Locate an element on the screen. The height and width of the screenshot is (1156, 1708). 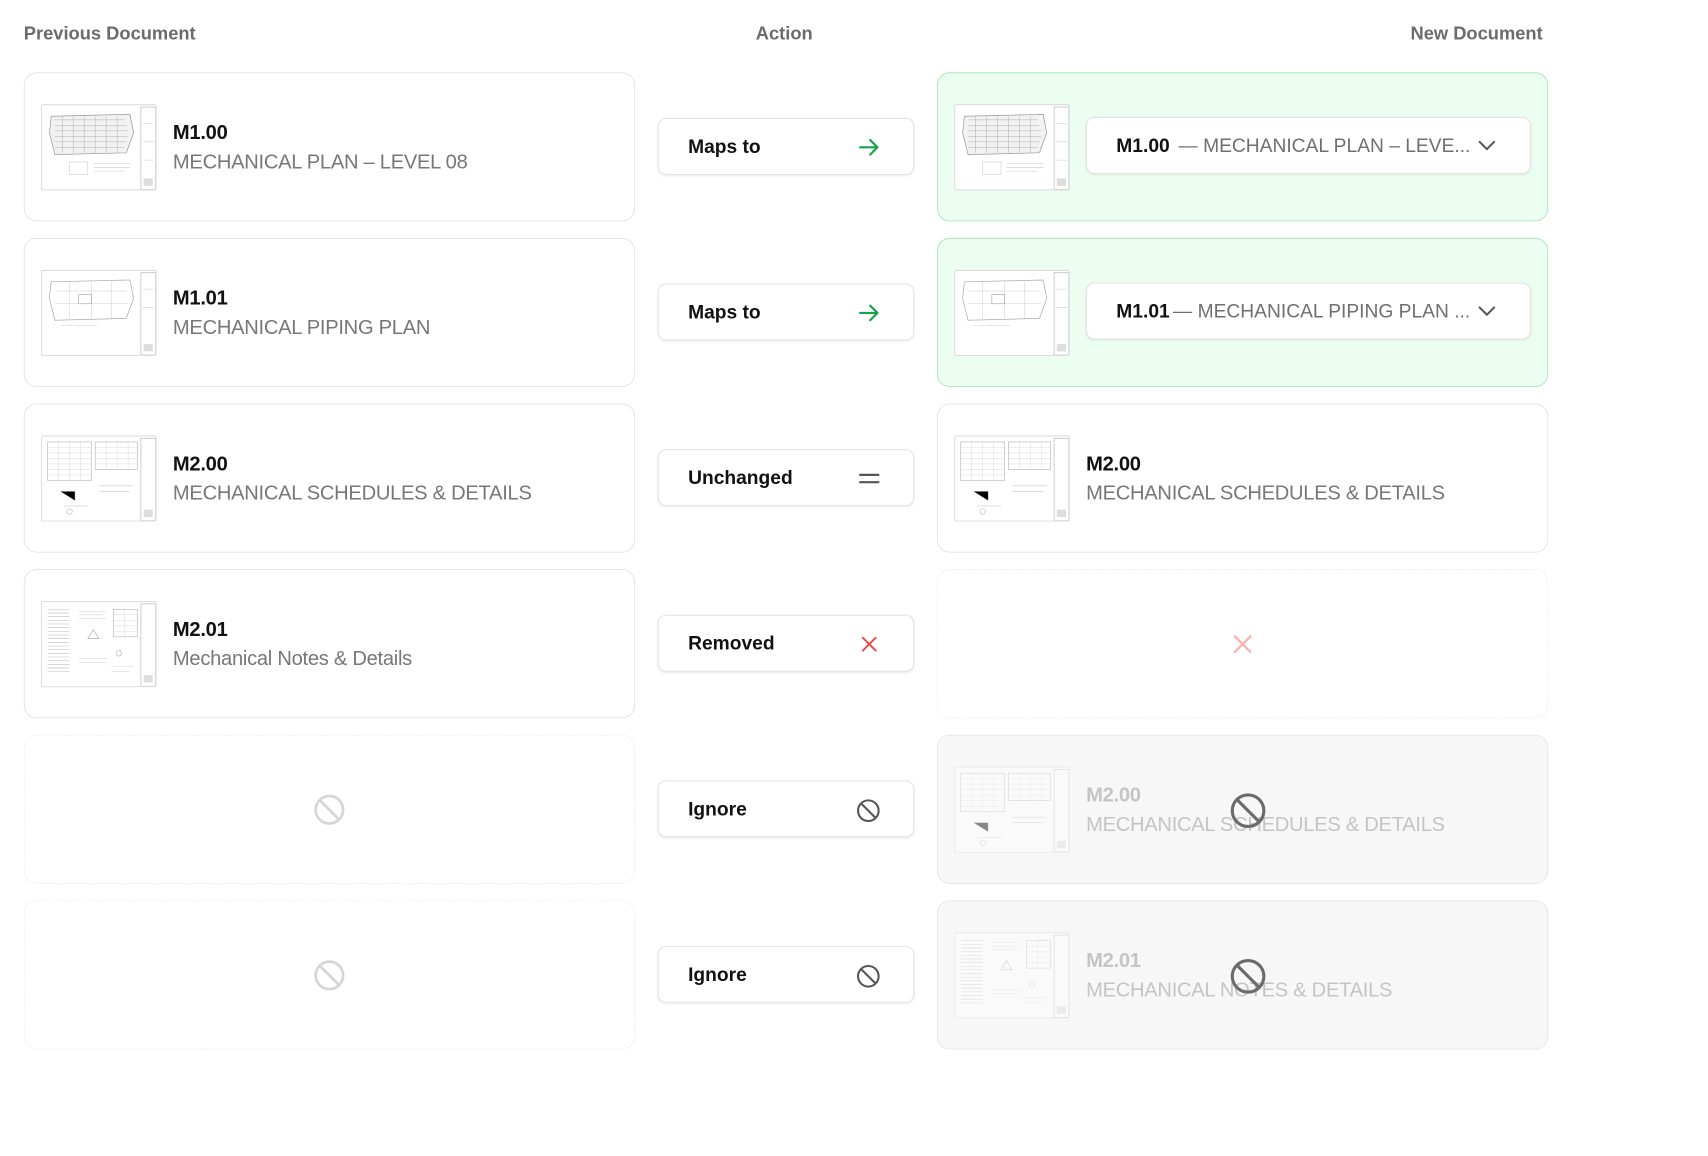
select-sheet-code: M1.01 is located at coordinates (1143, 312).